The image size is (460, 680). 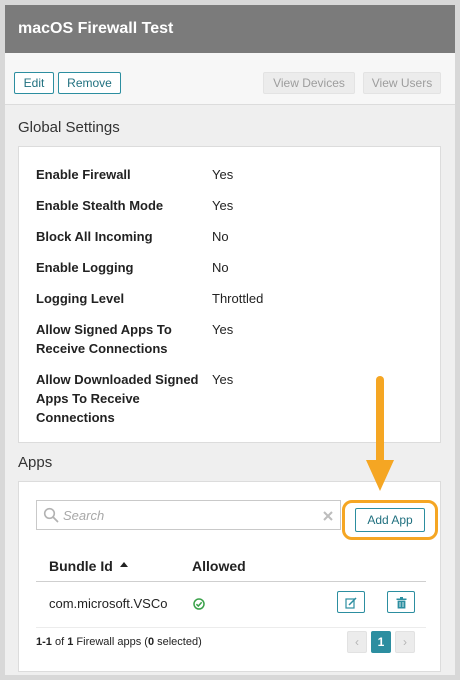 What do you see at coordinates (357, 642) in the screenshot?
I see `prev-page-button: ‹` at bounding box center [357, 642].